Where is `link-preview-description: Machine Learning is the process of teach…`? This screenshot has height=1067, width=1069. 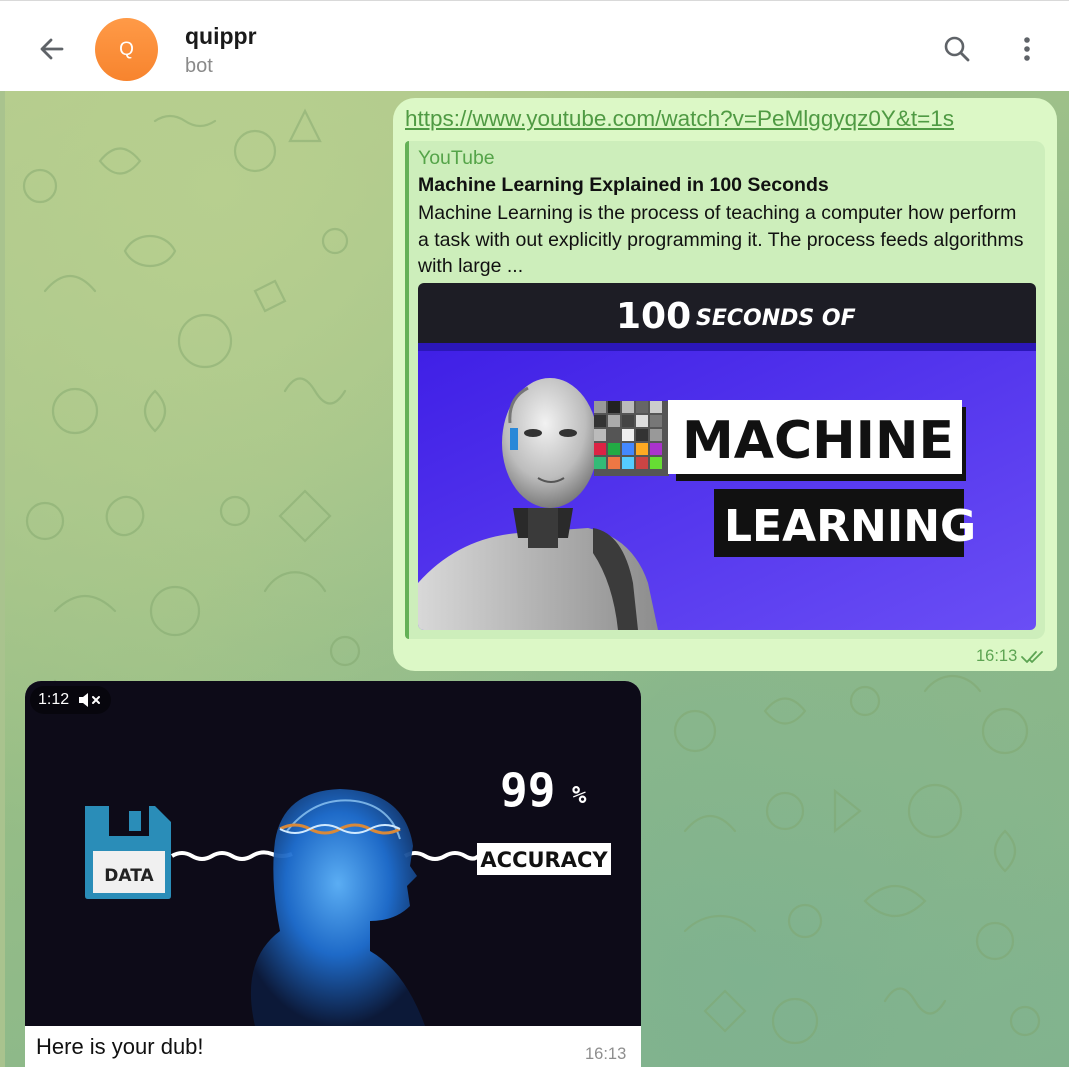
link-preview-description: Machine Learning is the process of teach… is located at coordinates (721, 239).